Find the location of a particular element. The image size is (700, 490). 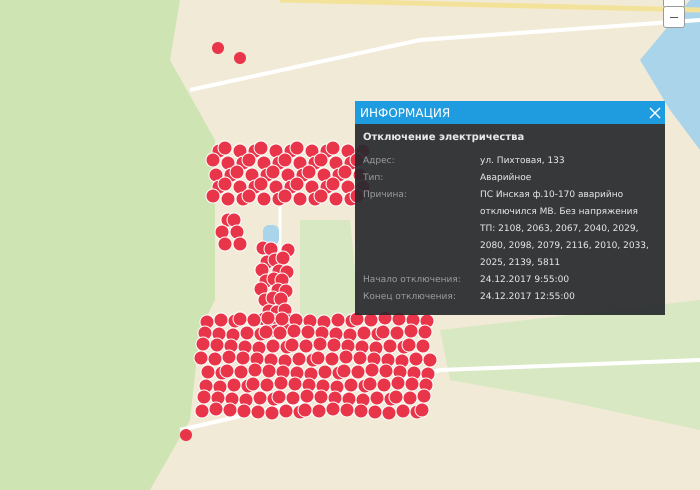

field-label: Конец отключения: is located at coordinates (410, 297).